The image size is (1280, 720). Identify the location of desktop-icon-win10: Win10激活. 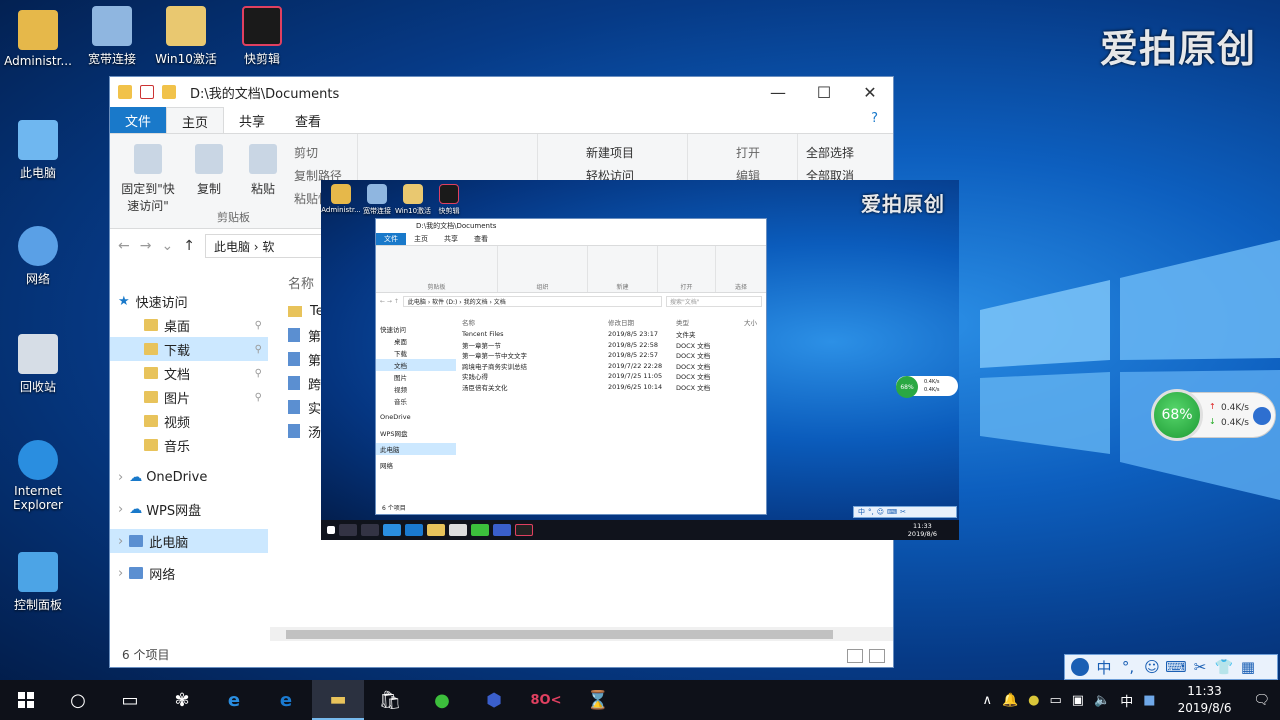
(186, 36).